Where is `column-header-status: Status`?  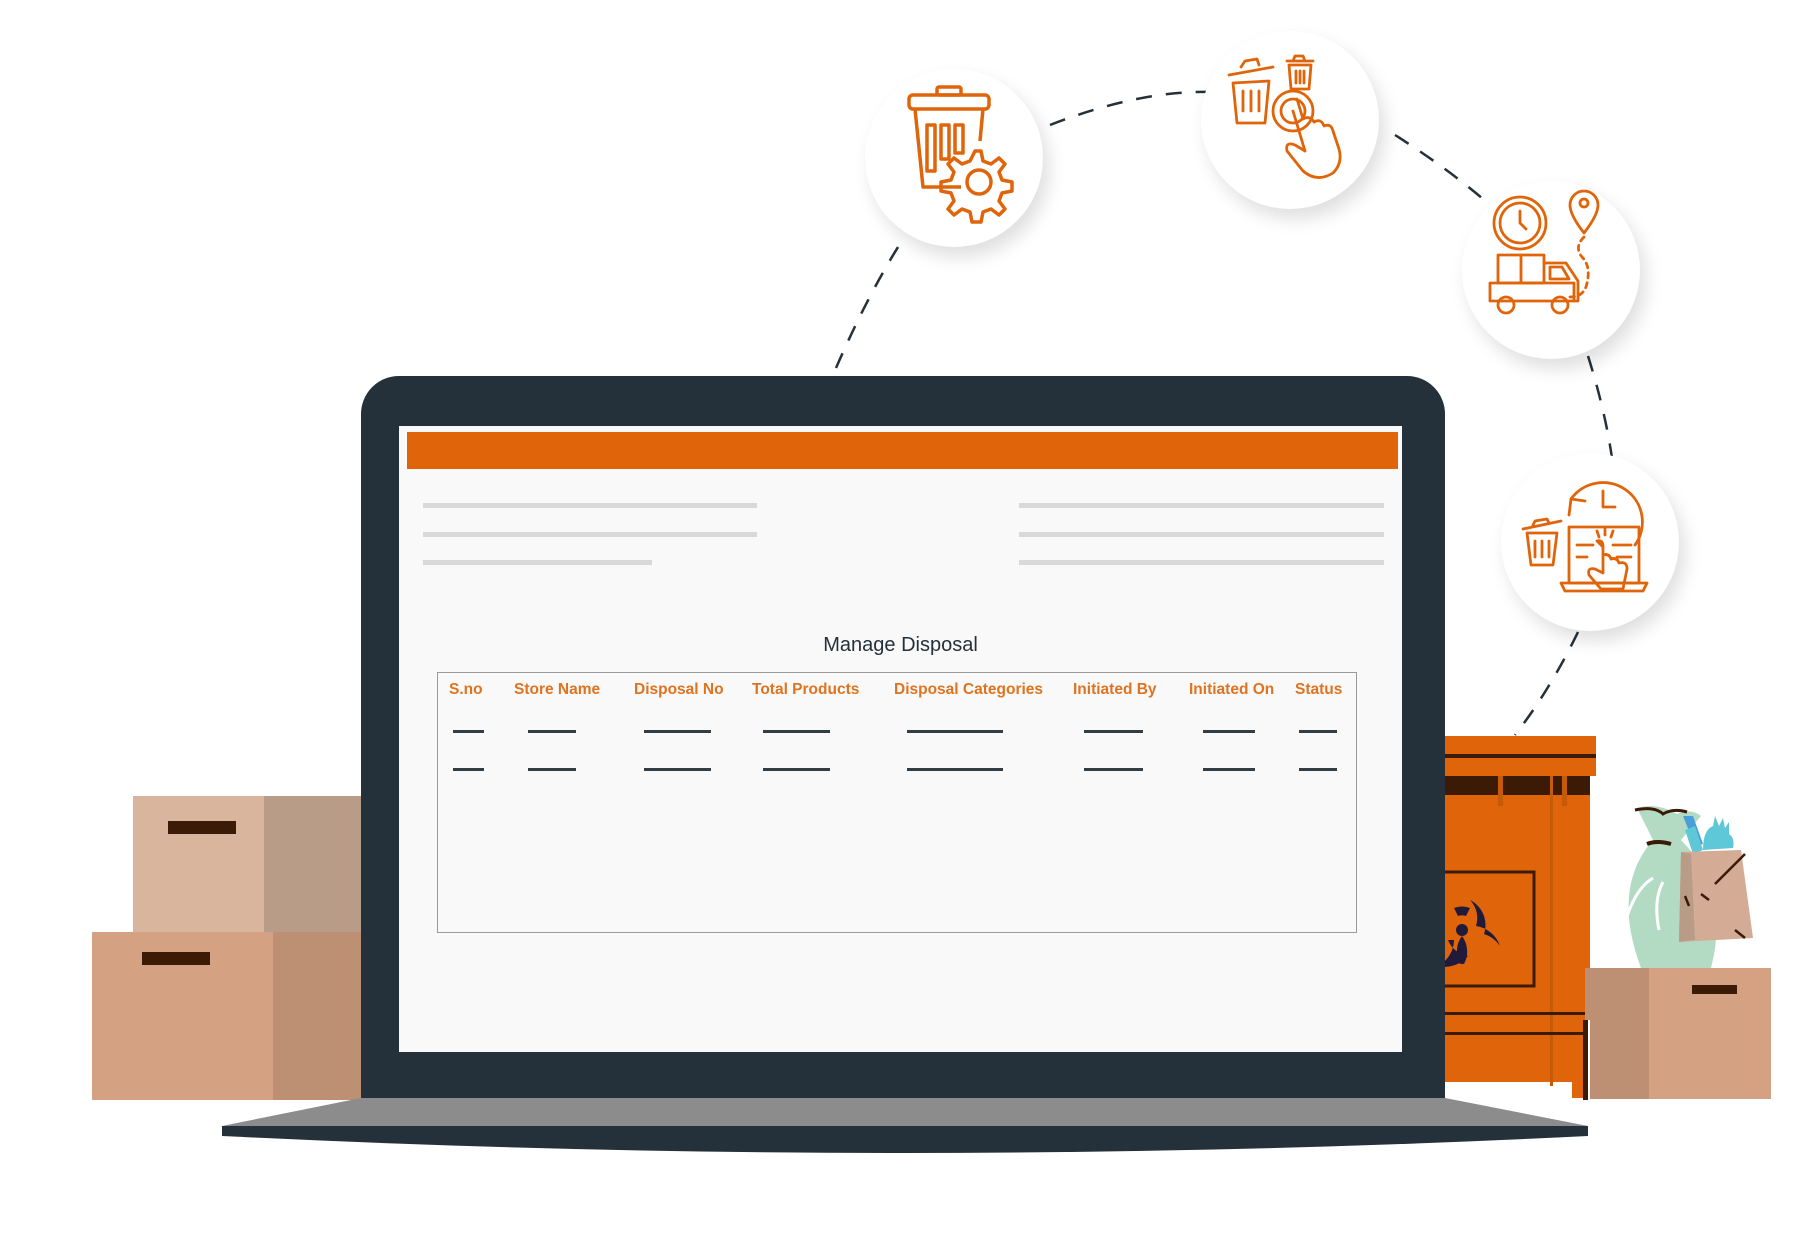 column-header-status: Status is located at coordinates (1318, 690).